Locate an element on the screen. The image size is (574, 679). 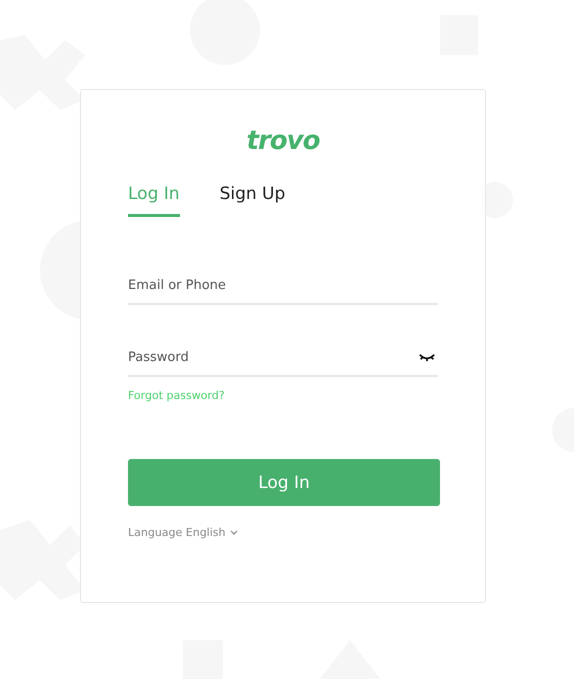
forgot-password-link: Forgot password? is located at coordinates (176, 395).